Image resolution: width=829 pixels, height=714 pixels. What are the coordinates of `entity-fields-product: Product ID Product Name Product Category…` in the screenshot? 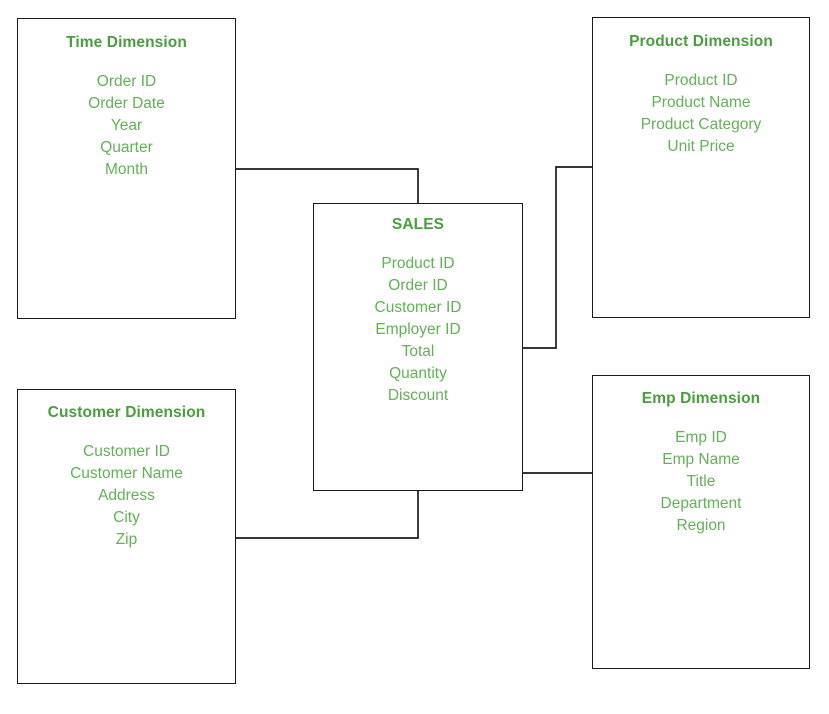 It's located at (701, 114).